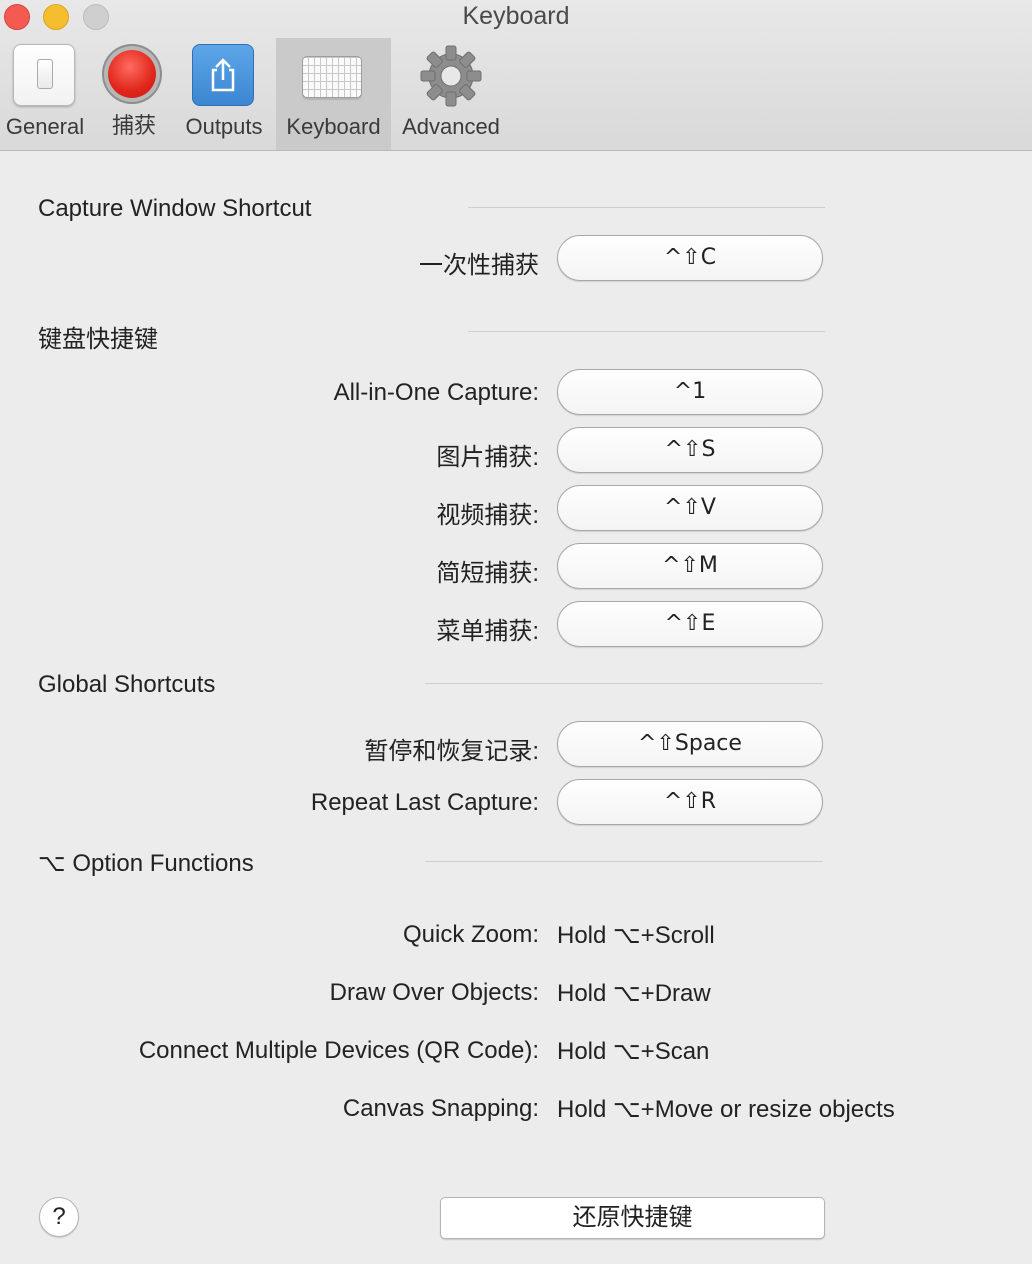  What do you see at coordinates (690, 392) in the screenshot?
I see `shortcut-recorder-all-in-one: ^1` at bounding box center [690, 392].